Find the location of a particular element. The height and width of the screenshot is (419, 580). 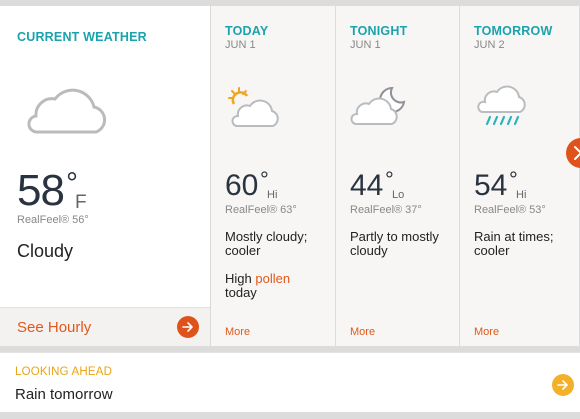

current-weather-heading: CURRENT WEATHER is located at coordinates (82, 37).